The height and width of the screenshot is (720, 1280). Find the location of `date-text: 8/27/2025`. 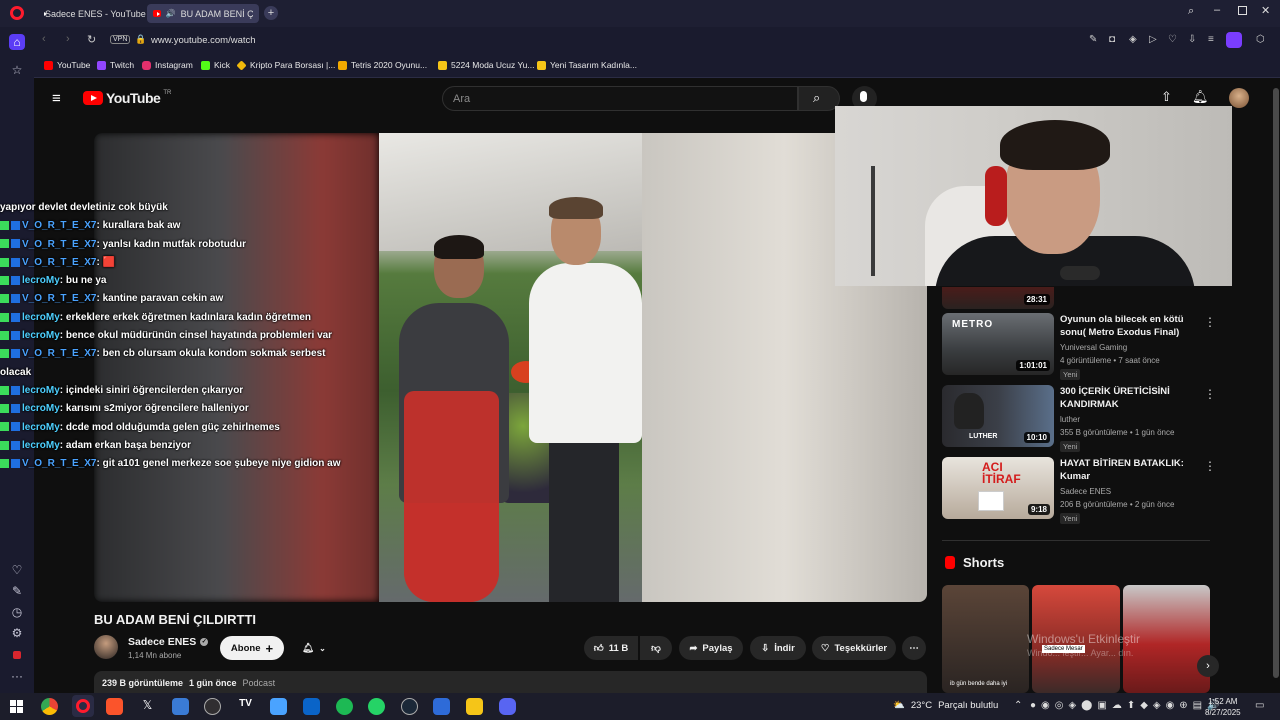

date-text: 8/27/2025 is located at coordinates (1223, 712).